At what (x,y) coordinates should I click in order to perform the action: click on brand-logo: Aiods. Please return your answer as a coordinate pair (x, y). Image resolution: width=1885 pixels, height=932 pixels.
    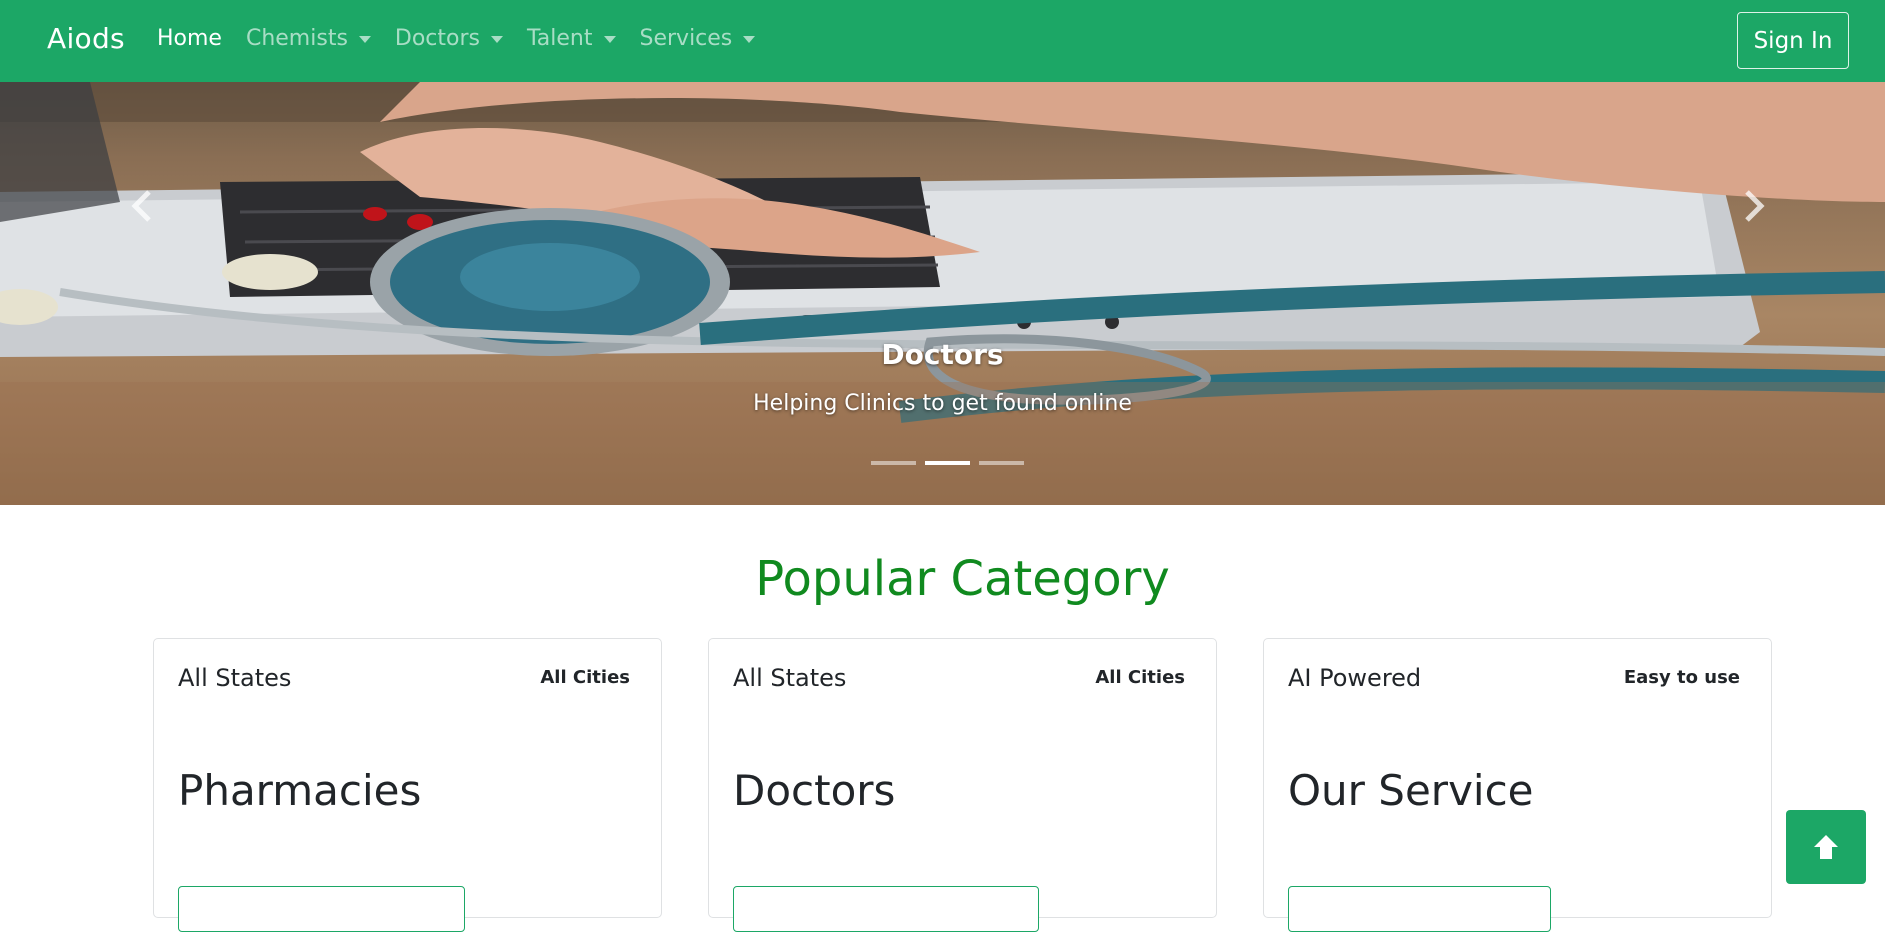
    Looking at the image, I should click on (86, 38).